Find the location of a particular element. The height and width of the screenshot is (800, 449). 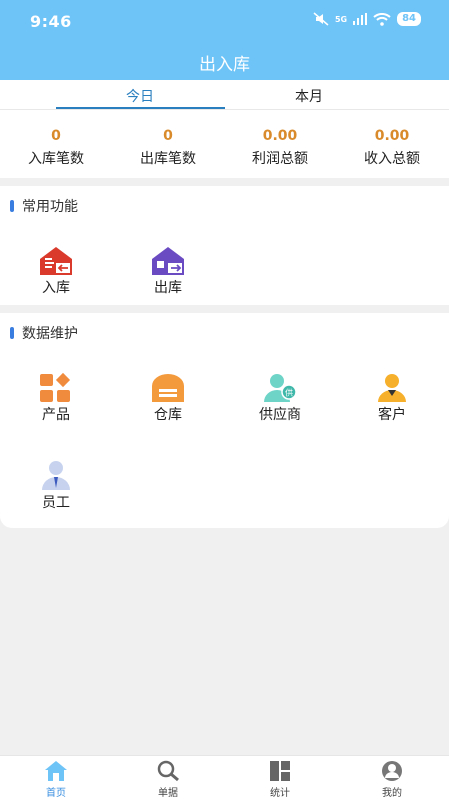

status-bar: 9:46 5G 84 is located at coordinates (224, 20).